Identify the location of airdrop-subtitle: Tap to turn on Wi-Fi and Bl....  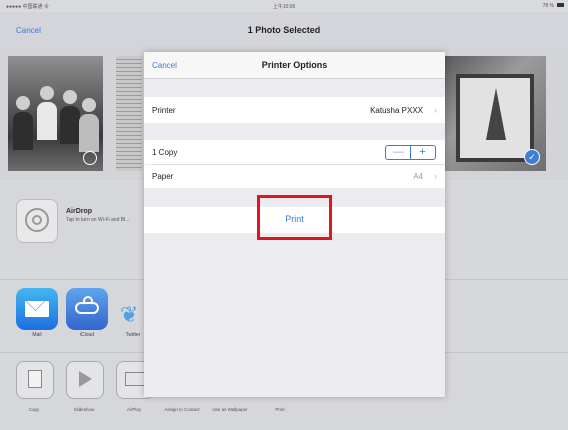
(98, 220).